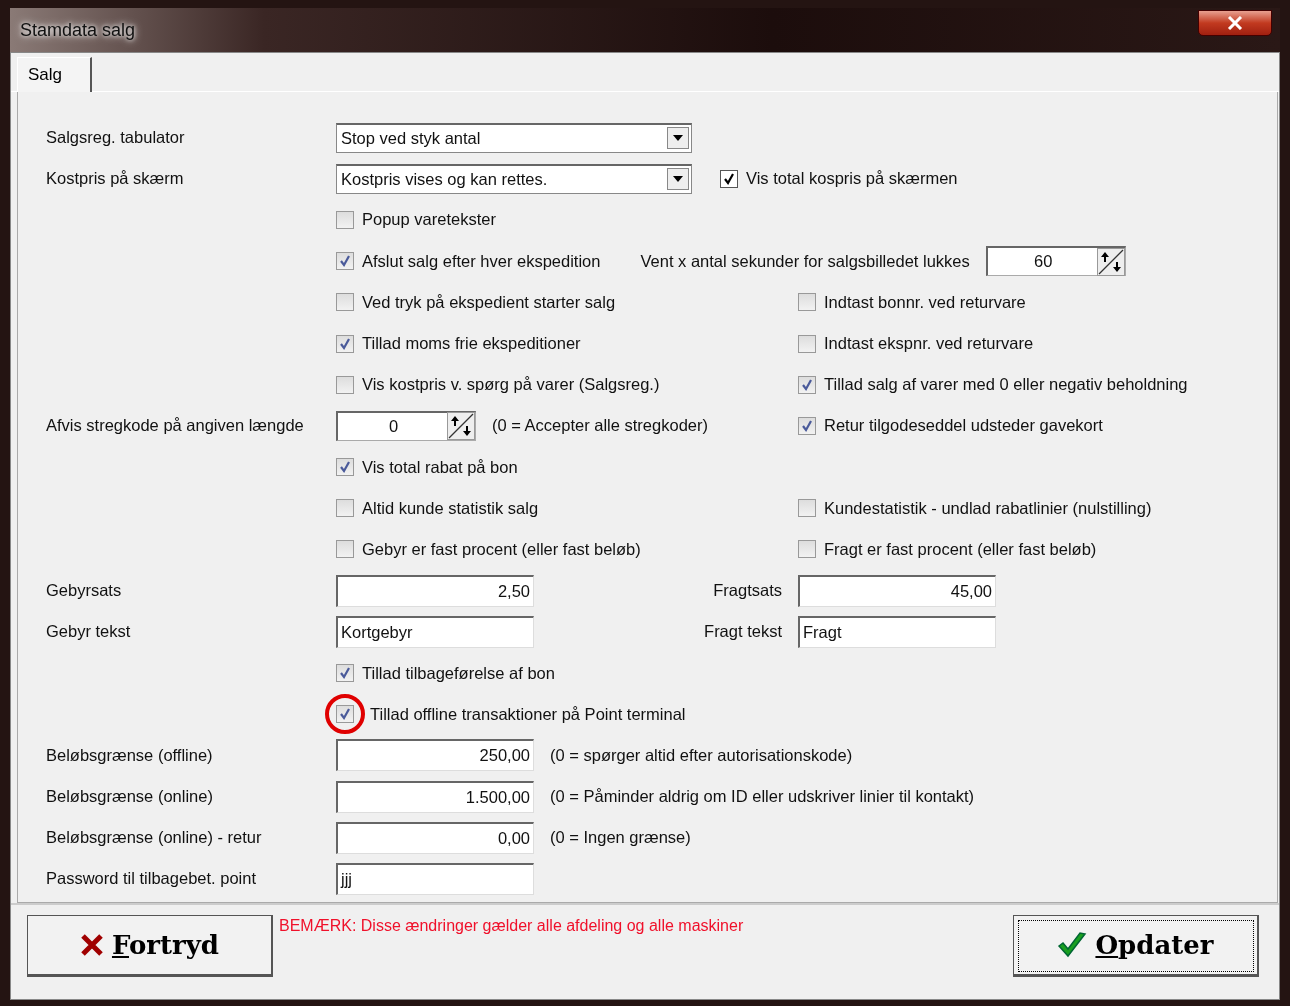 This screenshot has width=1290, height=1006. Describe the element at coordinates (912, 302) in the screenshot. I see `checkbox: Indtast bonnr. ved returvare` at that location.